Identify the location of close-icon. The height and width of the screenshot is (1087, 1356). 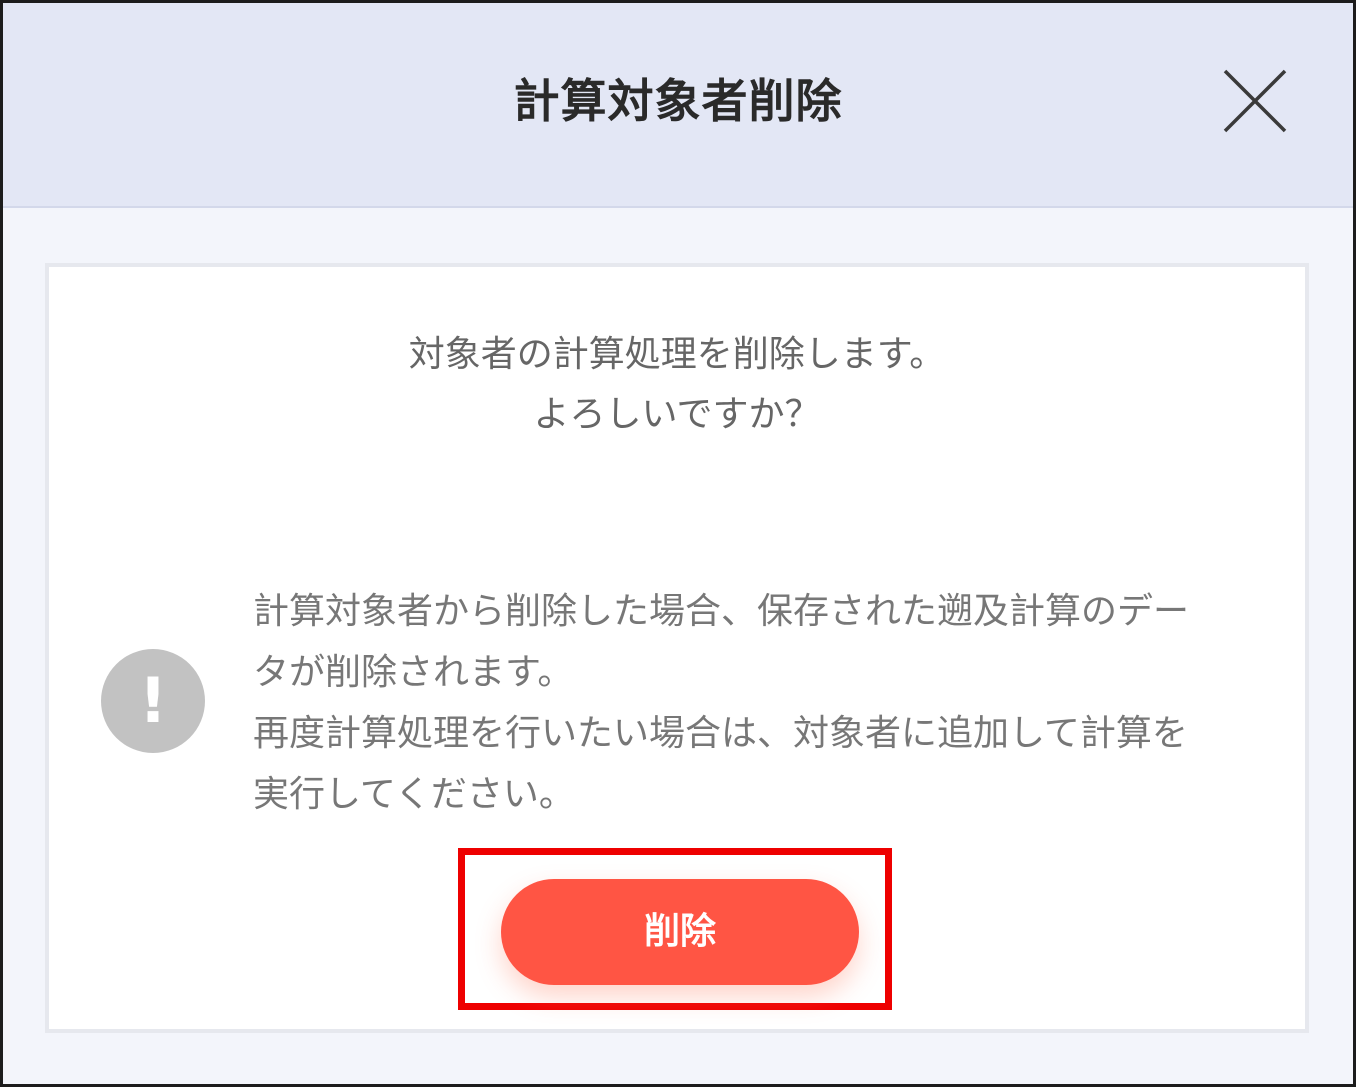
(1255, 101).